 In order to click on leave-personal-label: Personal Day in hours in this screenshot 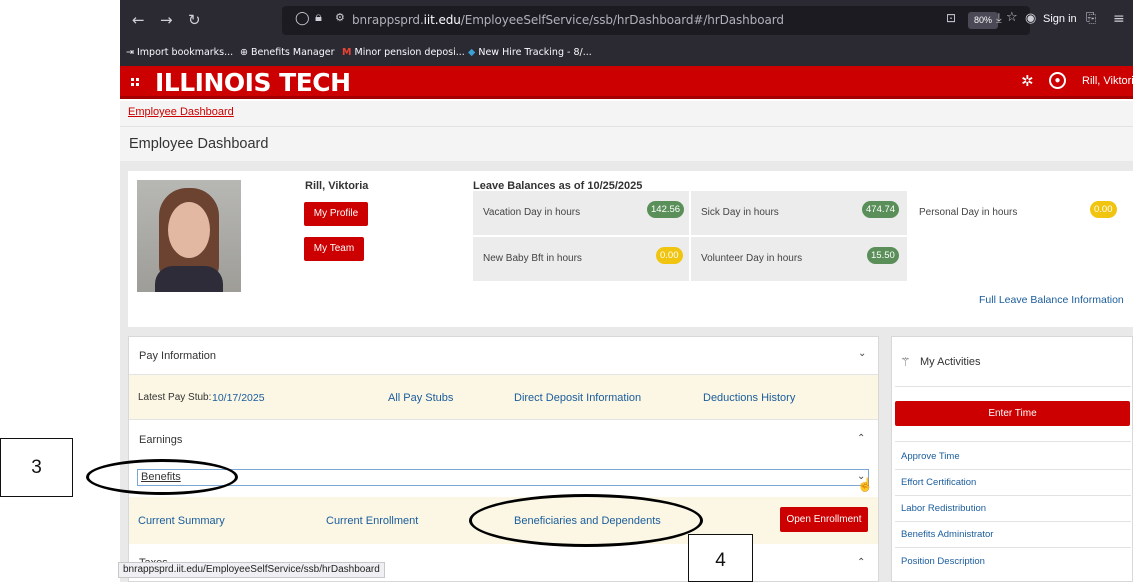, I will do `click(968, 212)`.